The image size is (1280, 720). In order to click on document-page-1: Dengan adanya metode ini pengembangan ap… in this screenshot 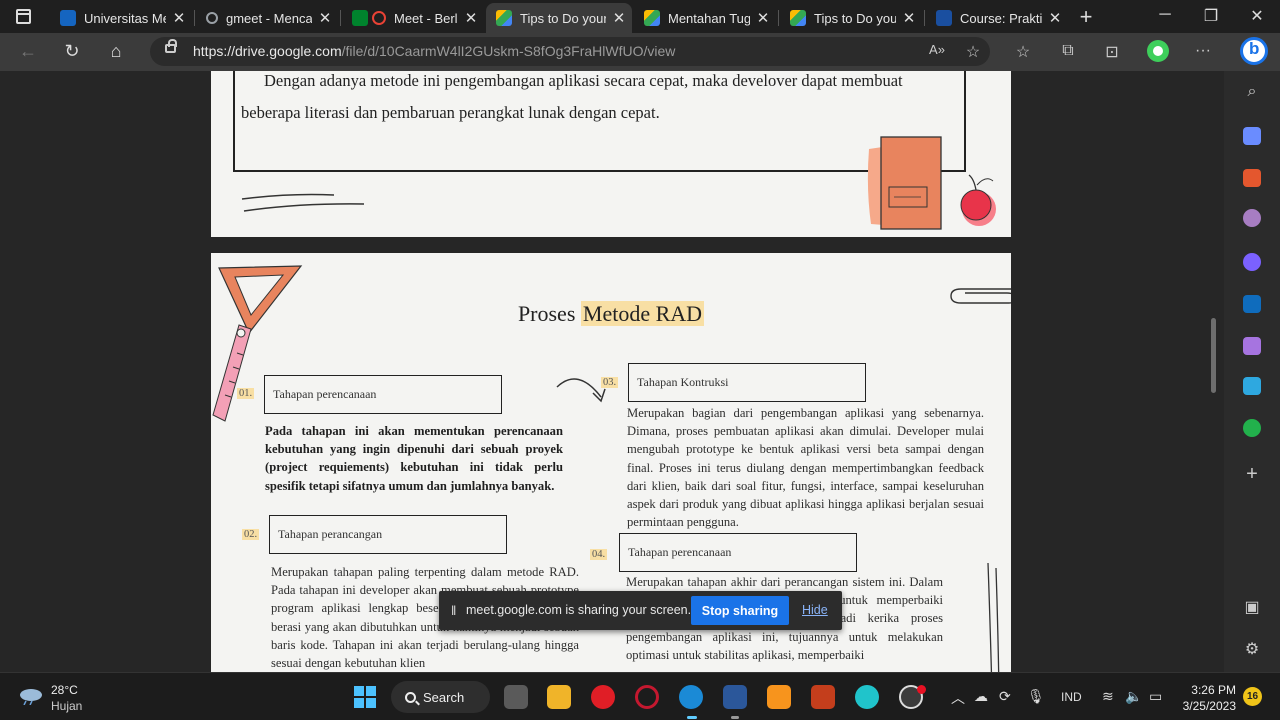, I will do `click(611, 154)`.